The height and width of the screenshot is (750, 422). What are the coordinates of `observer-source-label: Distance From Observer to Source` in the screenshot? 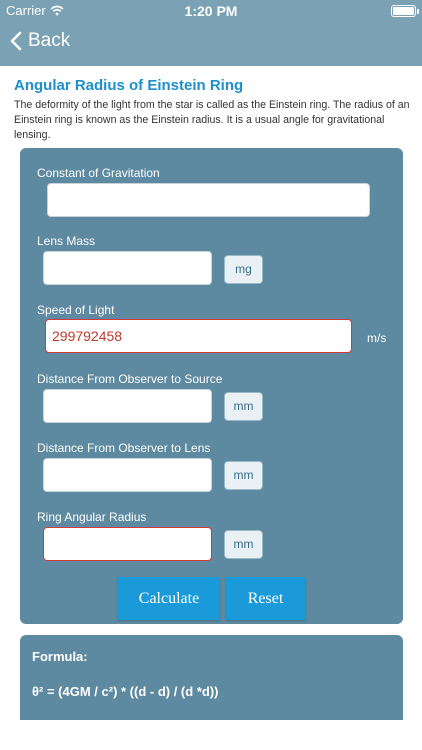 It's located at (130, 379).